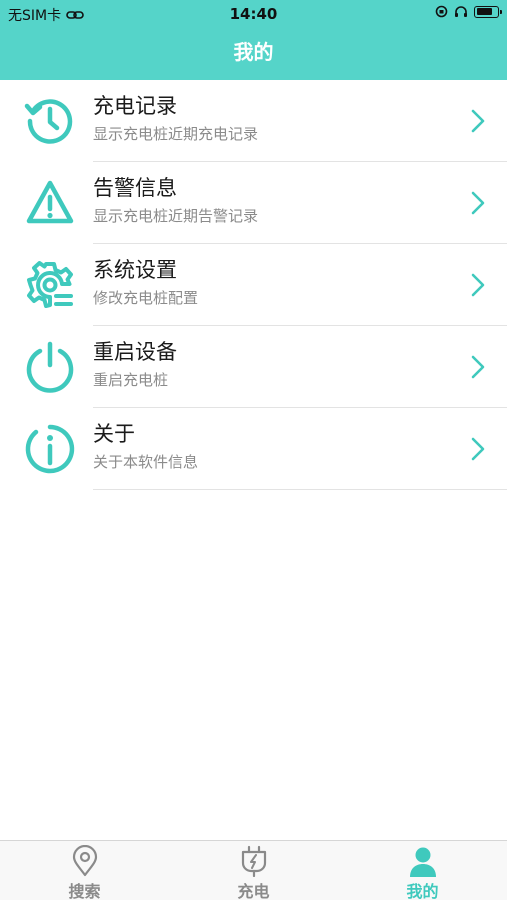 The image size is (507, 900). I want to click on location-pin-icon, so click(84, 861).